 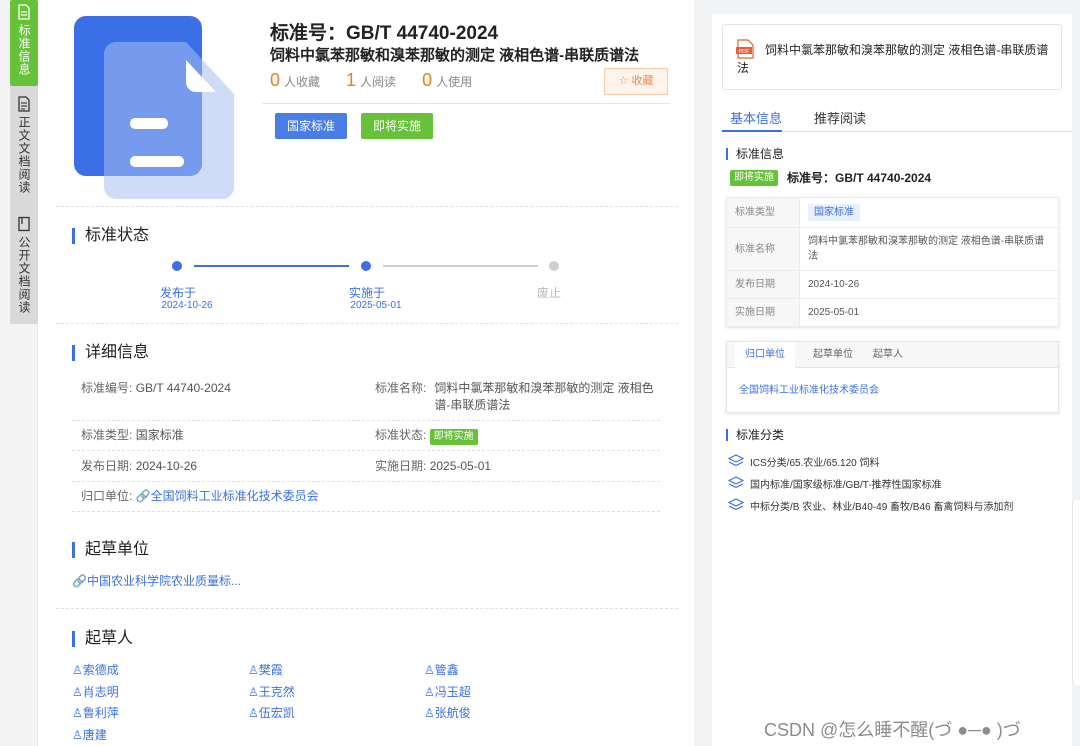 What do you see at coordinates (892, 730) in the screenshot?
I see `watermark: CSDN @怎么睡不醒(づ ●─● )づ` at bounding box center [892, 730].